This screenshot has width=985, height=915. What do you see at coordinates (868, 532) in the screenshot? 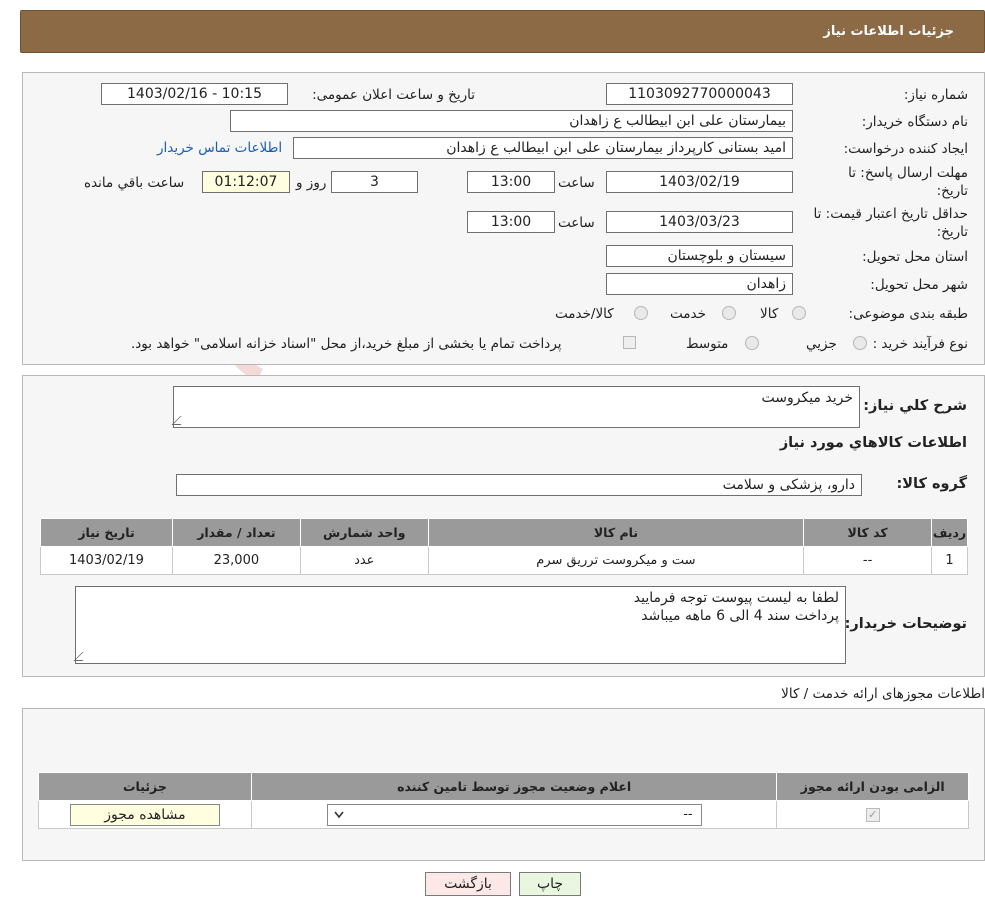
I see `col-code: کد کالا` at bounding box center [868, 532].